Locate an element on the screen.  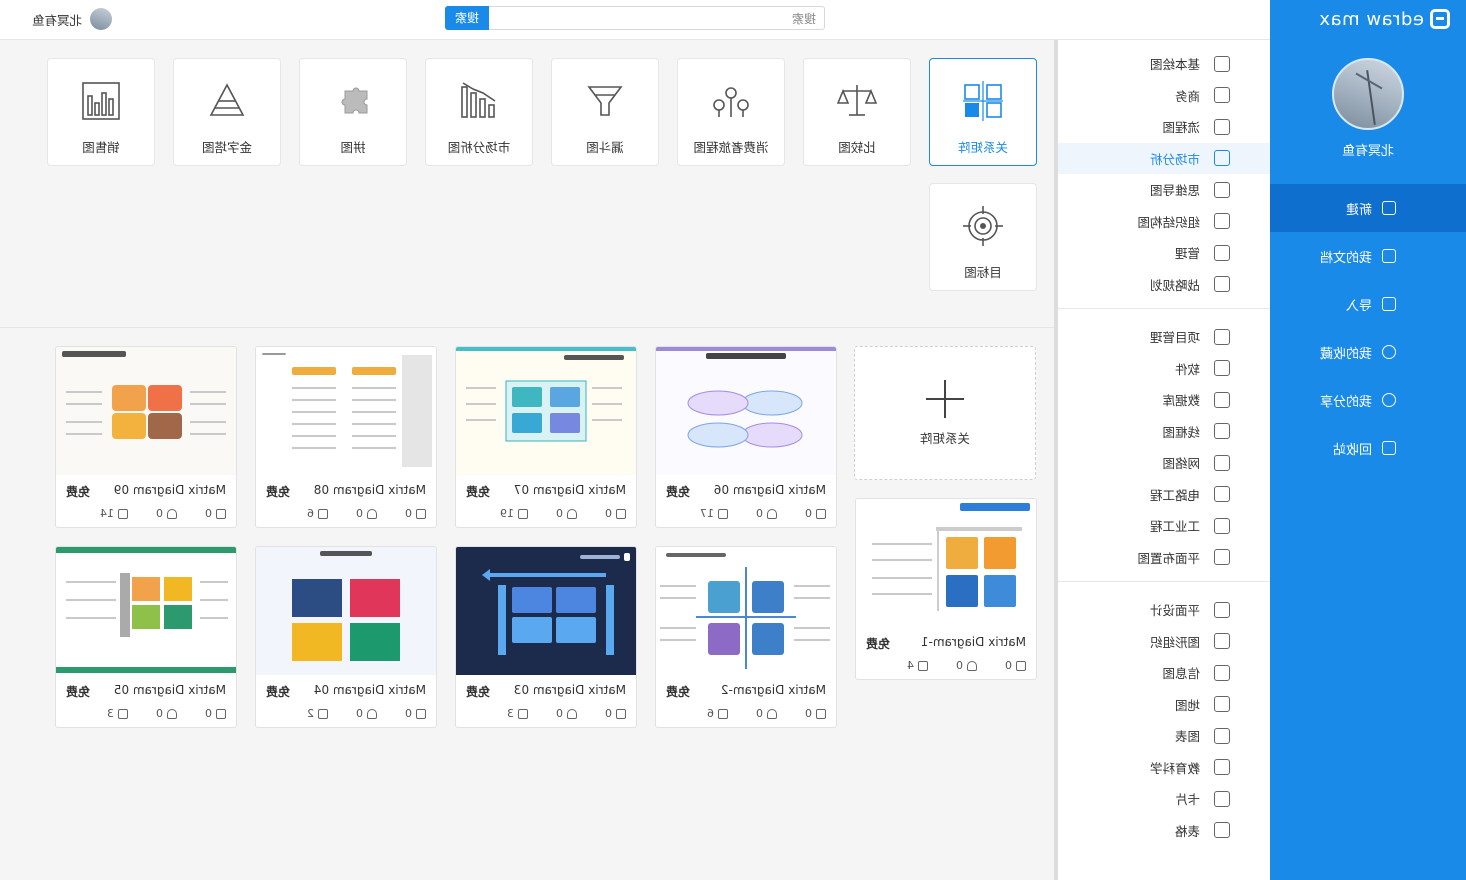
nav-item-new: 新建 is located at coordinates (1368, 208).